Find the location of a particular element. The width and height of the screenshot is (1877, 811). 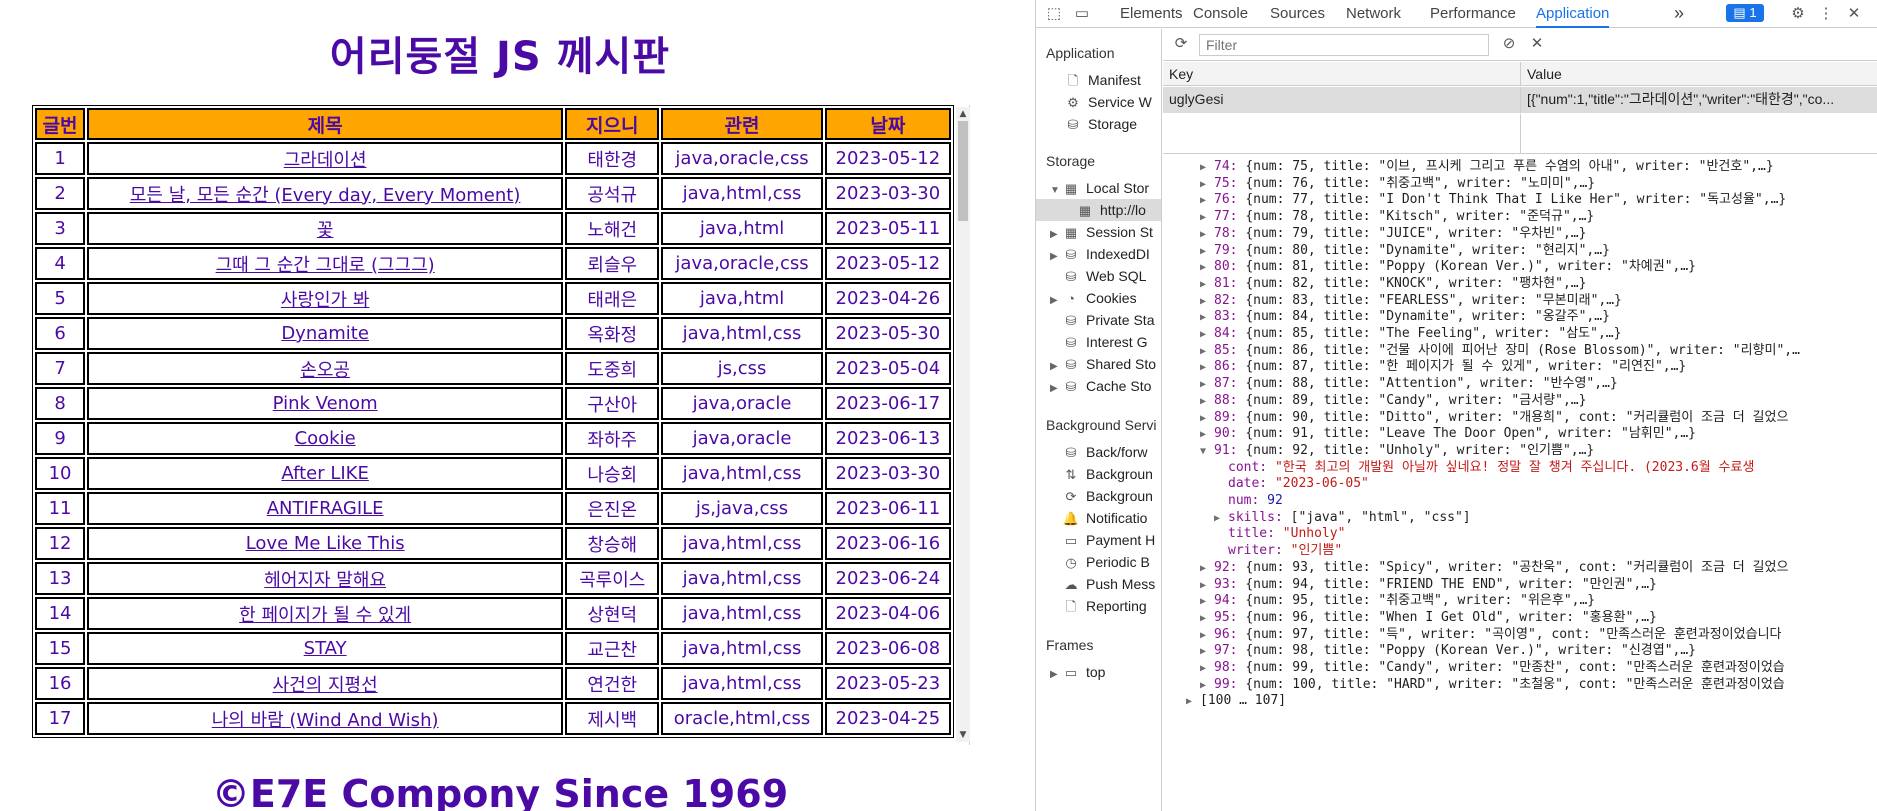

post-writer-cell: 곡루이스 is located at coordinates (612, 578).